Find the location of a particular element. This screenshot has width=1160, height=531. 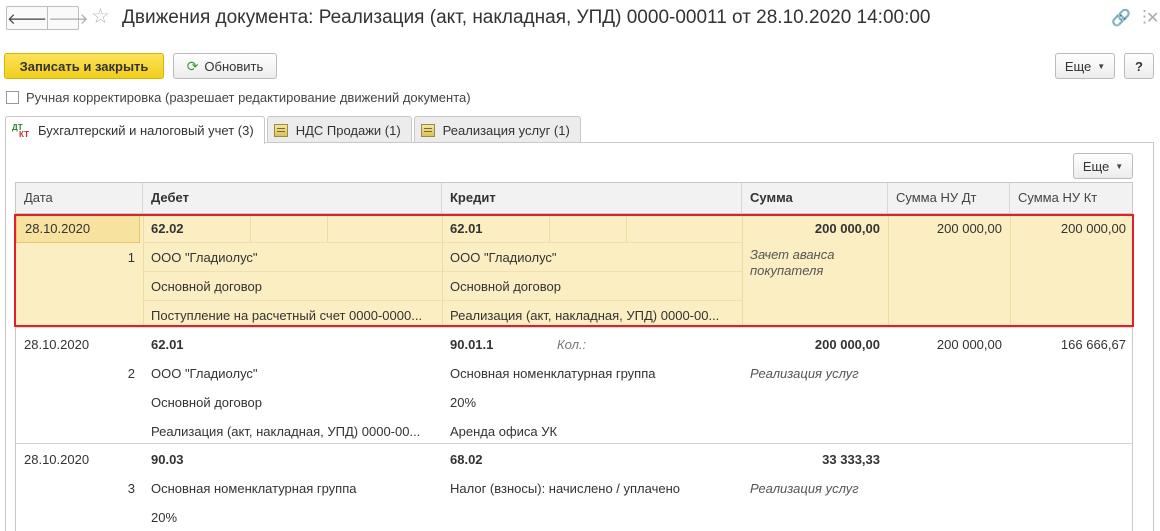

more-label: Еще is located at coordinates (1078, 66).